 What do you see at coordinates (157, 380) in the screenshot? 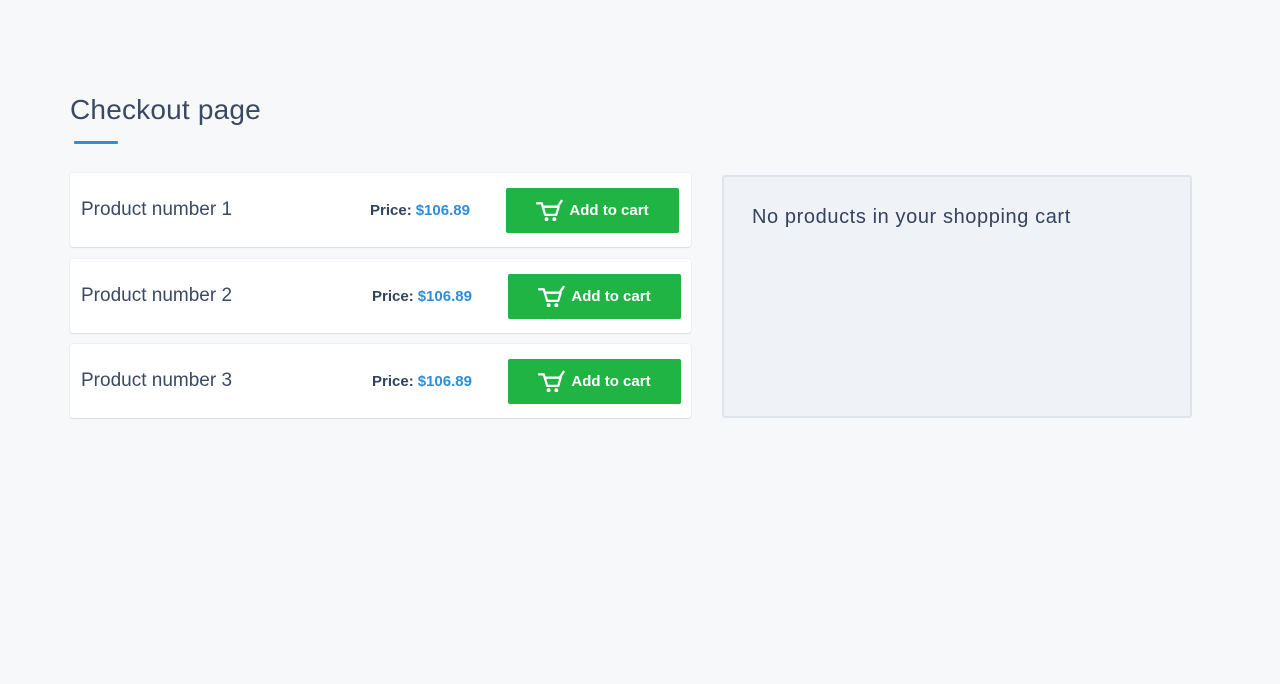
I see `product-name: Product number 3` at bounding box center [157, 380].